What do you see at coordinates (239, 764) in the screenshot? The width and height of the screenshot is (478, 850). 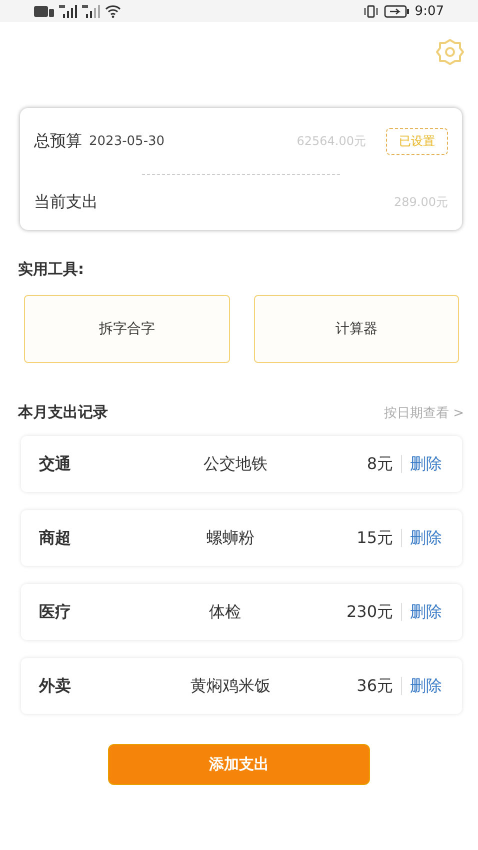 I see `add-expense-button: 添加支出` at bounding box center [239, 764].